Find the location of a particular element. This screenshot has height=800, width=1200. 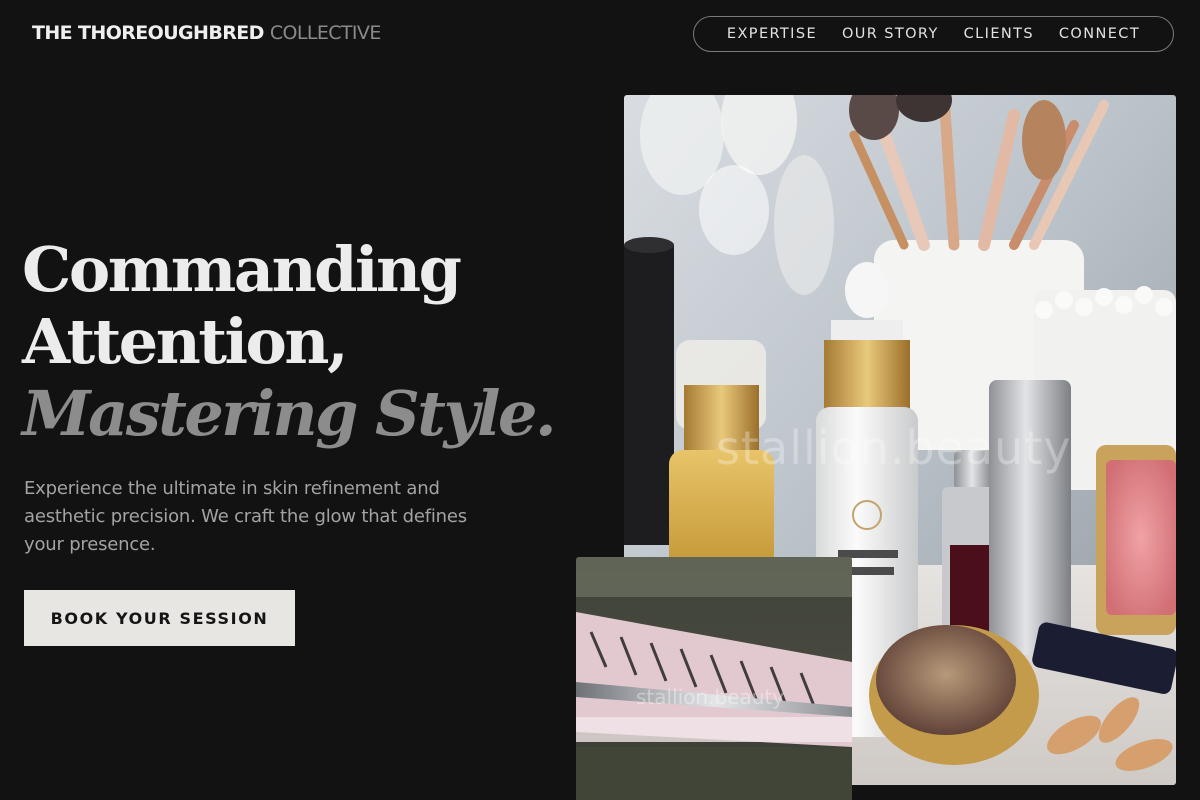

hero-headline: Commanding Attention, Mastering Style. is located at coordinates (289, 341).